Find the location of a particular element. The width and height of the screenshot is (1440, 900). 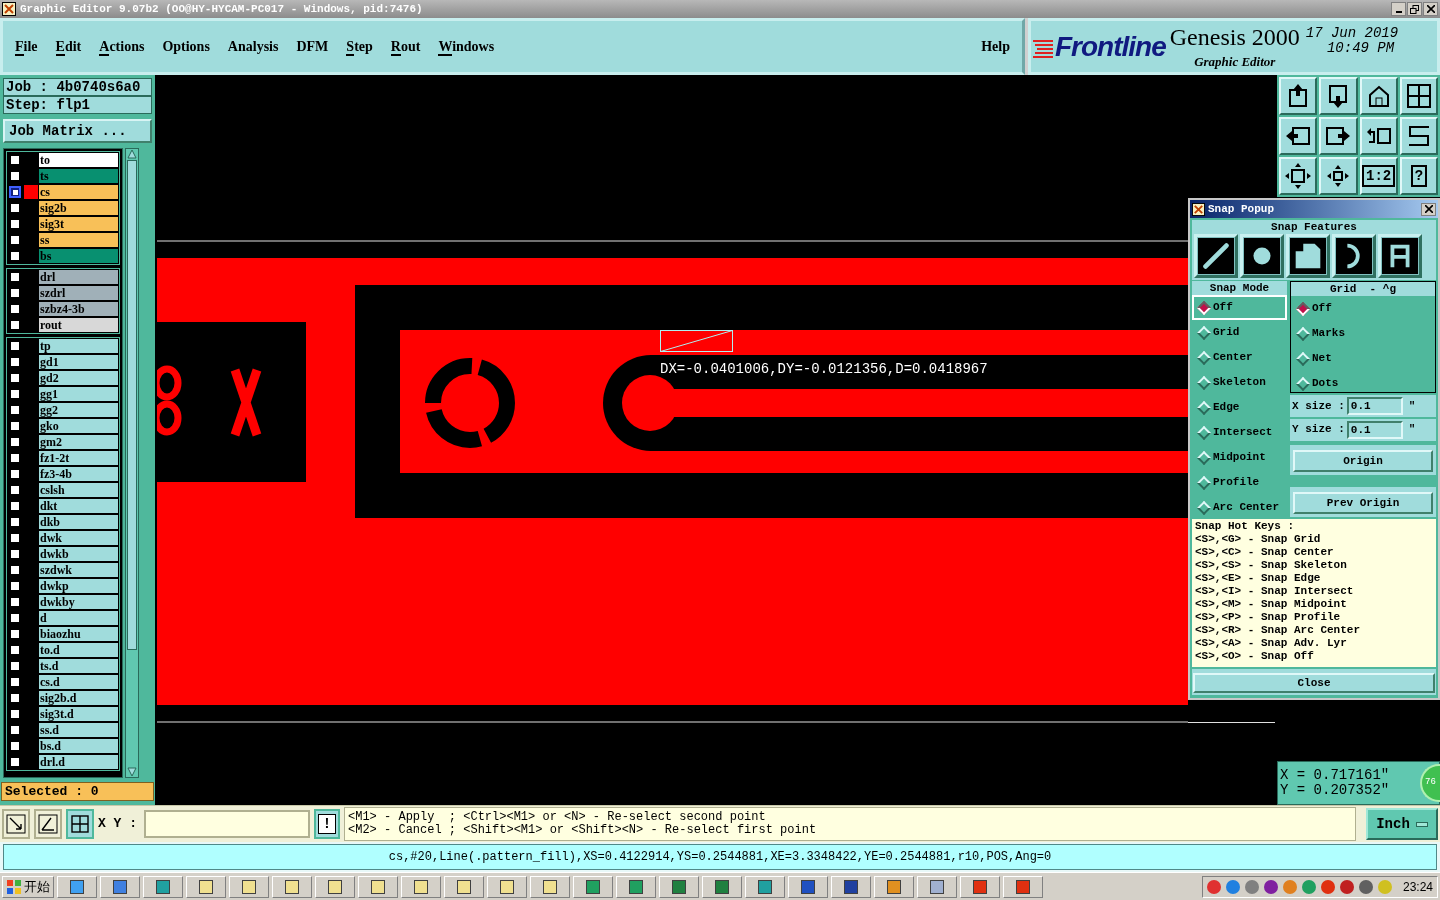

layer-name: gd1 is located at coordinates (78, 362).